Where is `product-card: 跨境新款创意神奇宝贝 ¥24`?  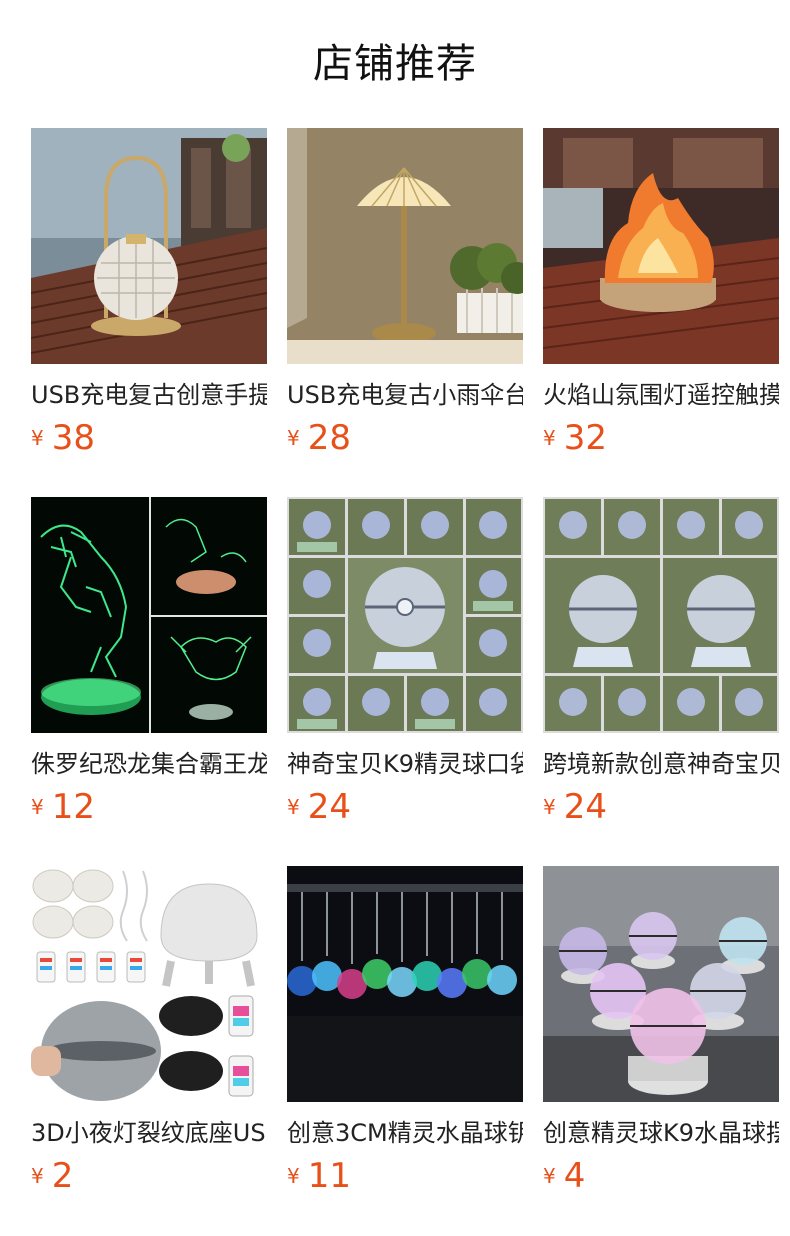 product-card: 跨境新款创意神奇宝贝 ¥24 is located at coordinates (661, 672).